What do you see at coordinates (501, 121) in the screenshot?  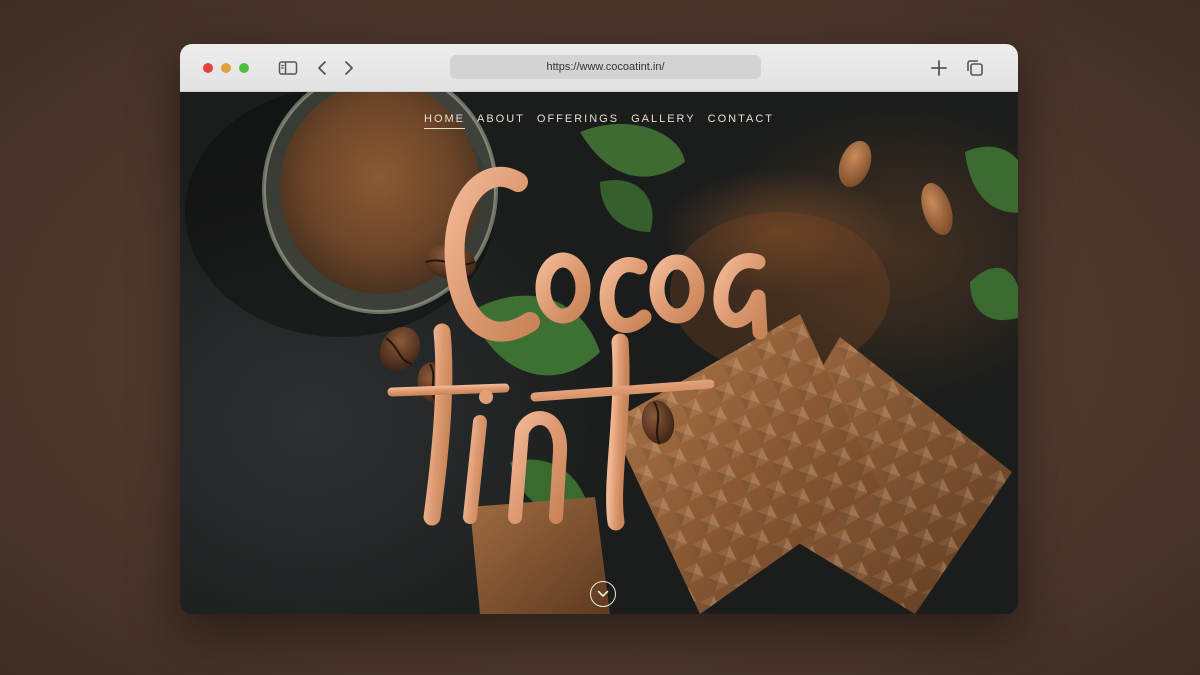 I see `nav-item-about: ABOUT` at bounding box center [501, 121].